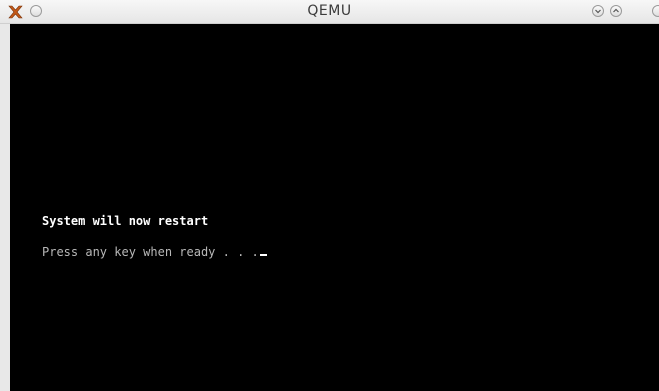 The width and height of the screenshot is (659, 391). Describe the element at coordinates (598, 11) in the screenshot. I see `chevron-down-icon` at that location.